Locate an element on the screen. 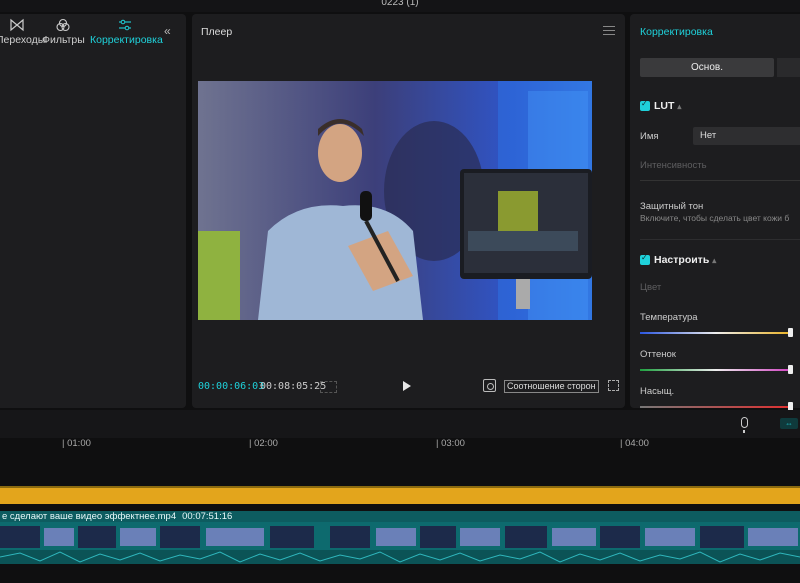 The height and width of the screenshot is (583, 800). play-icon is located at coordinates (407, 386).